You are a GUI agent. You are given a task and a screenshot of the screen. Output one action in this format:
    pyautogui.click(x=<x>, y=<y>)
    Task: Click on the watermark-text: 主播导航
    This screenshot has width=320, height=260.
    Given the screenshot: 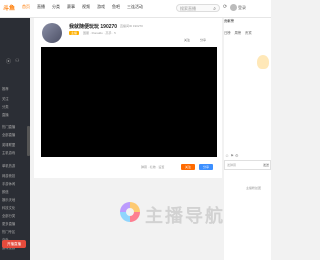 What is the action you would take?
    pyautogui.click(x=185, y=216)
    